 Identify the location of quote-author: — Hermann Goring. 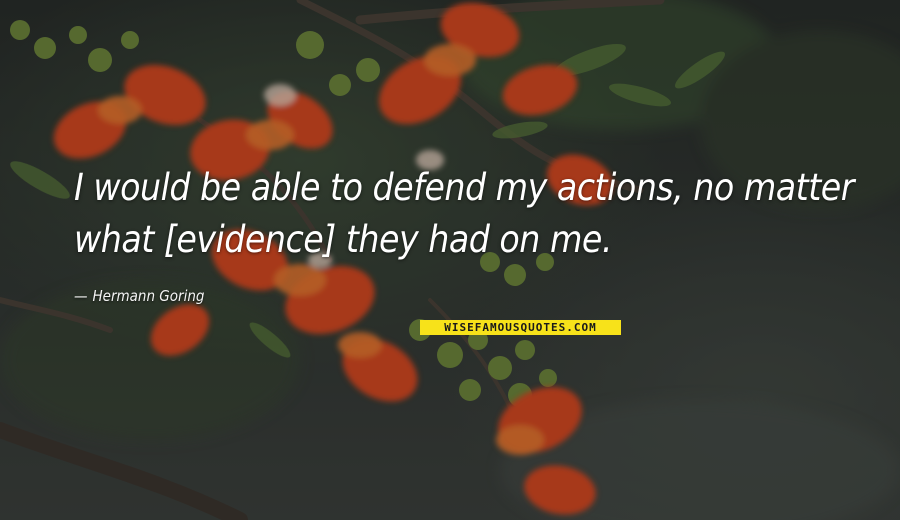
(139, 296).